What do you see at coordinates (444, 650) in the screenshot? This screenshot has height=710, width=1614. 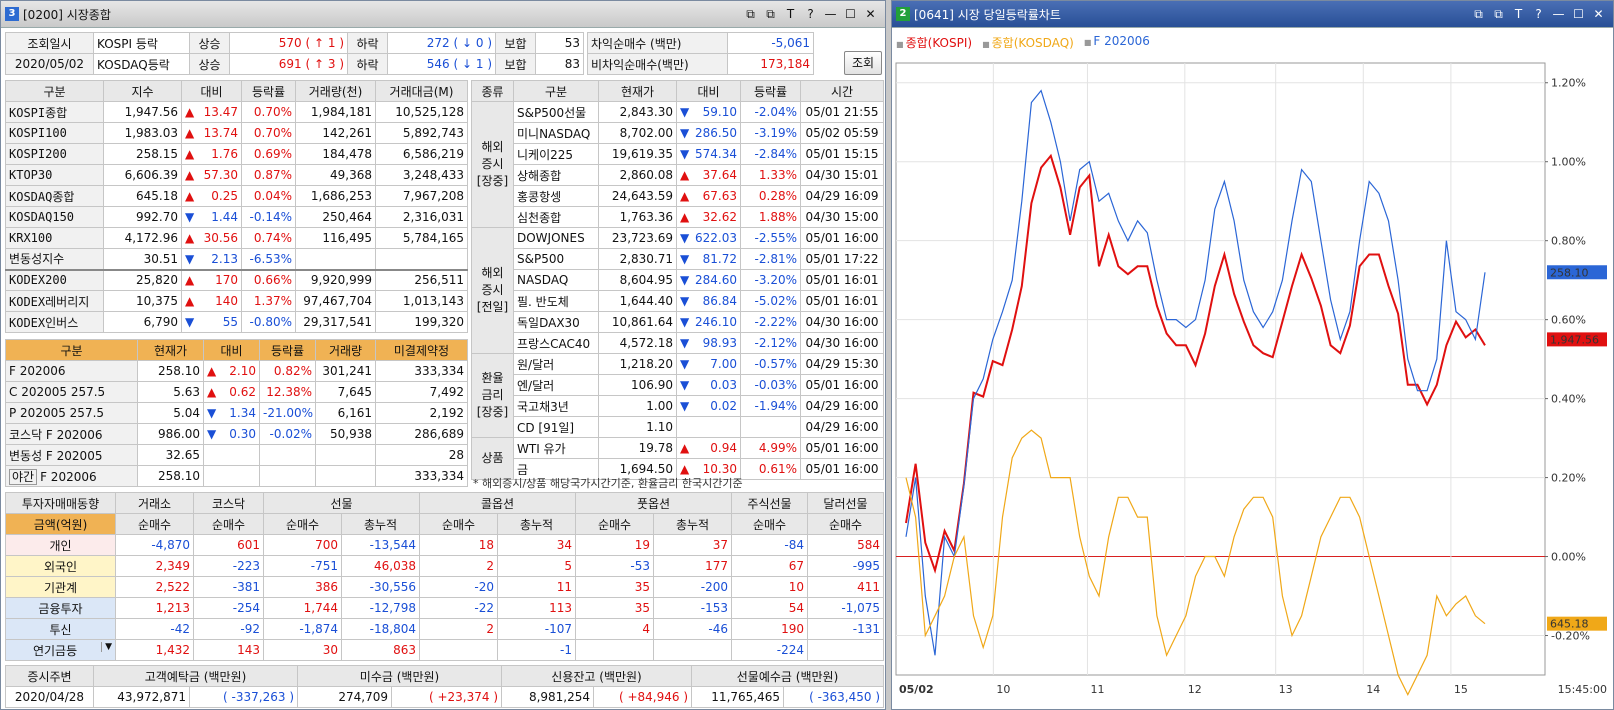 I see `investor-row: 연기금등 ▼ 1,432 143 30 863 -1 -224` at bounding box center [444, 650].